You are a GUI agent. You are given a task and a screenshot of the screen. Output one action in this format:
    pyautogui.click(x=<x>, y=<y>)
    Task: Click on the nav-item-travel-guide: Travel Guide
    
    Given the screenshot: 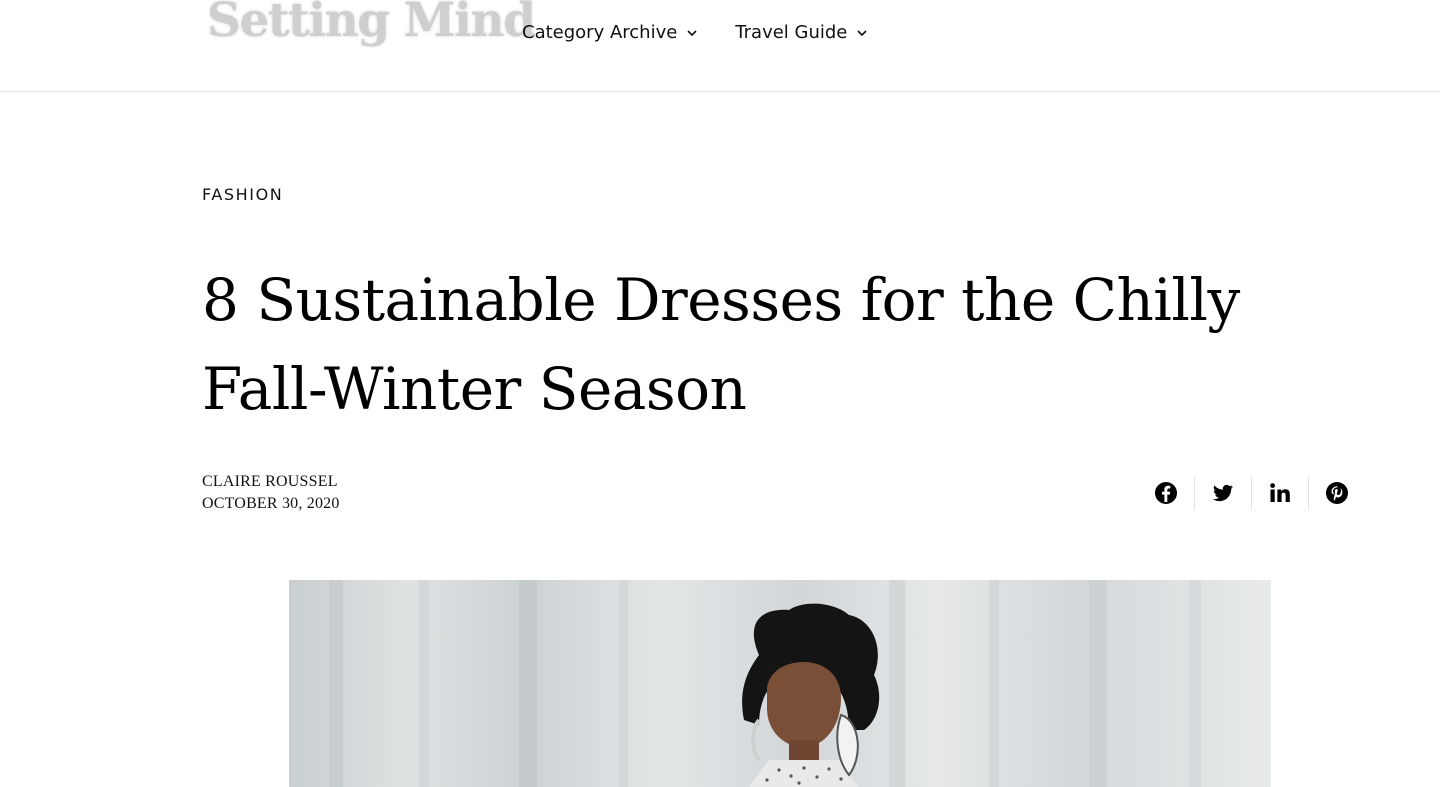 What is the action you would take?
    pyautogui.click(x=801, y=32)
    